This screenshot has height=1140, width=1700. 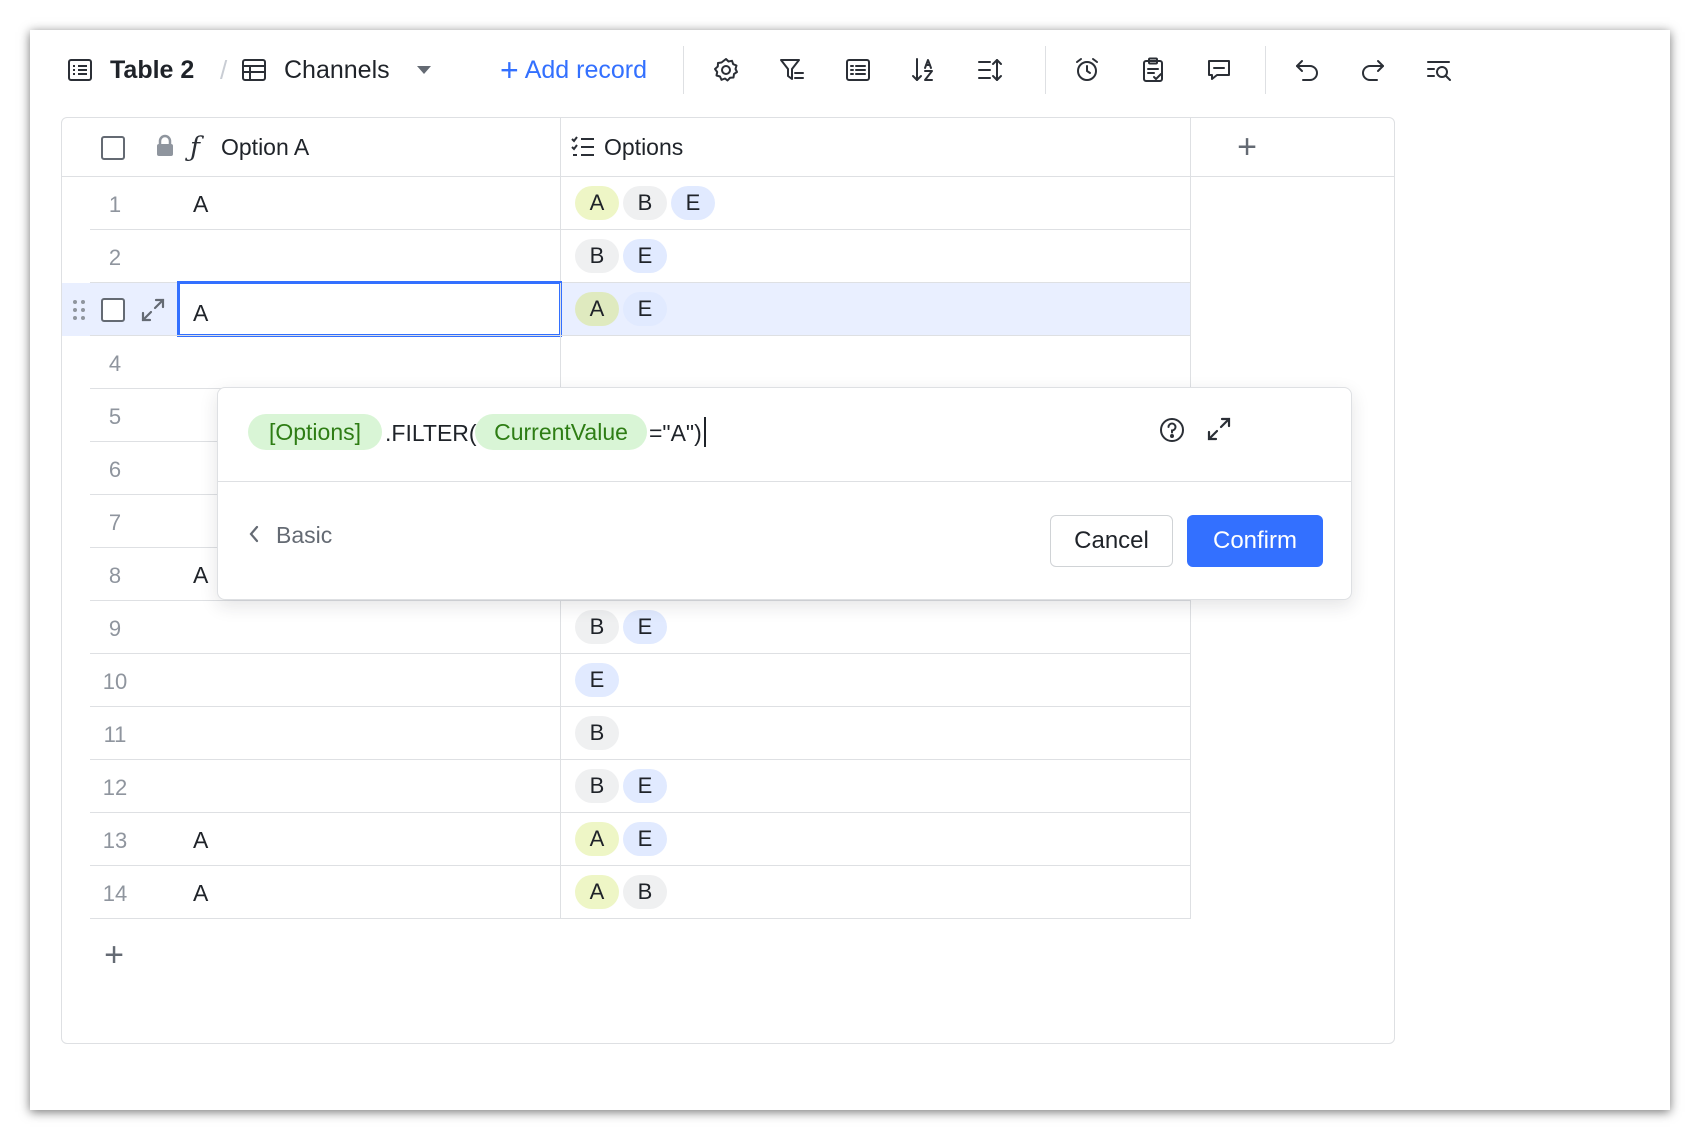 What do you see at coordinates (115, 575) in the screenshot?
I see `row-number: 8` at bounding box center [115, 575].